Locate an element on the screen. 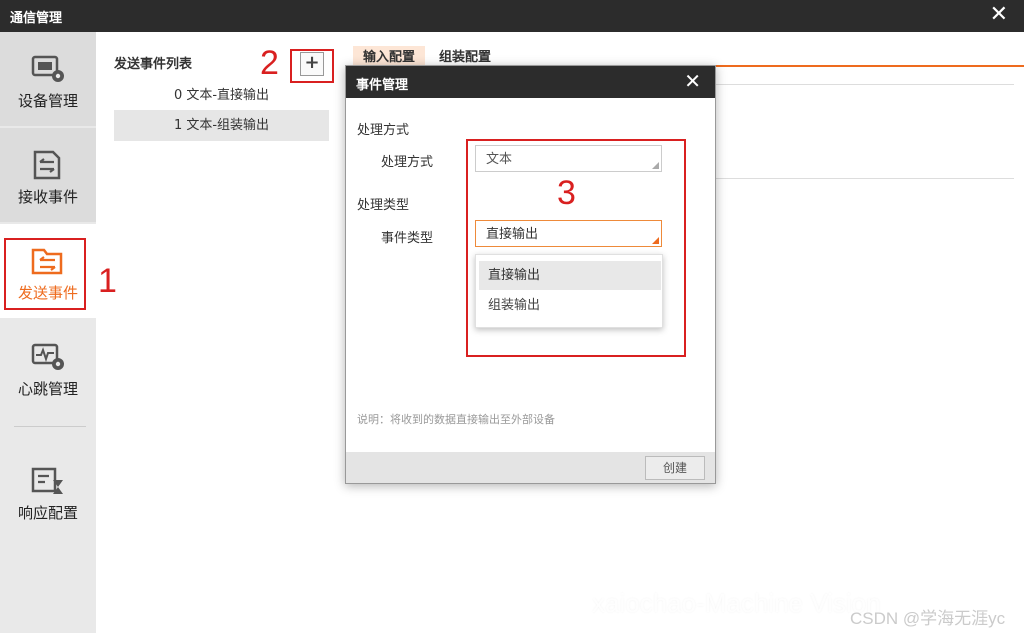 This screenshot has height=633, width=1024. event-list-title: 发送事件列表 is located at coordinates (153, 64).